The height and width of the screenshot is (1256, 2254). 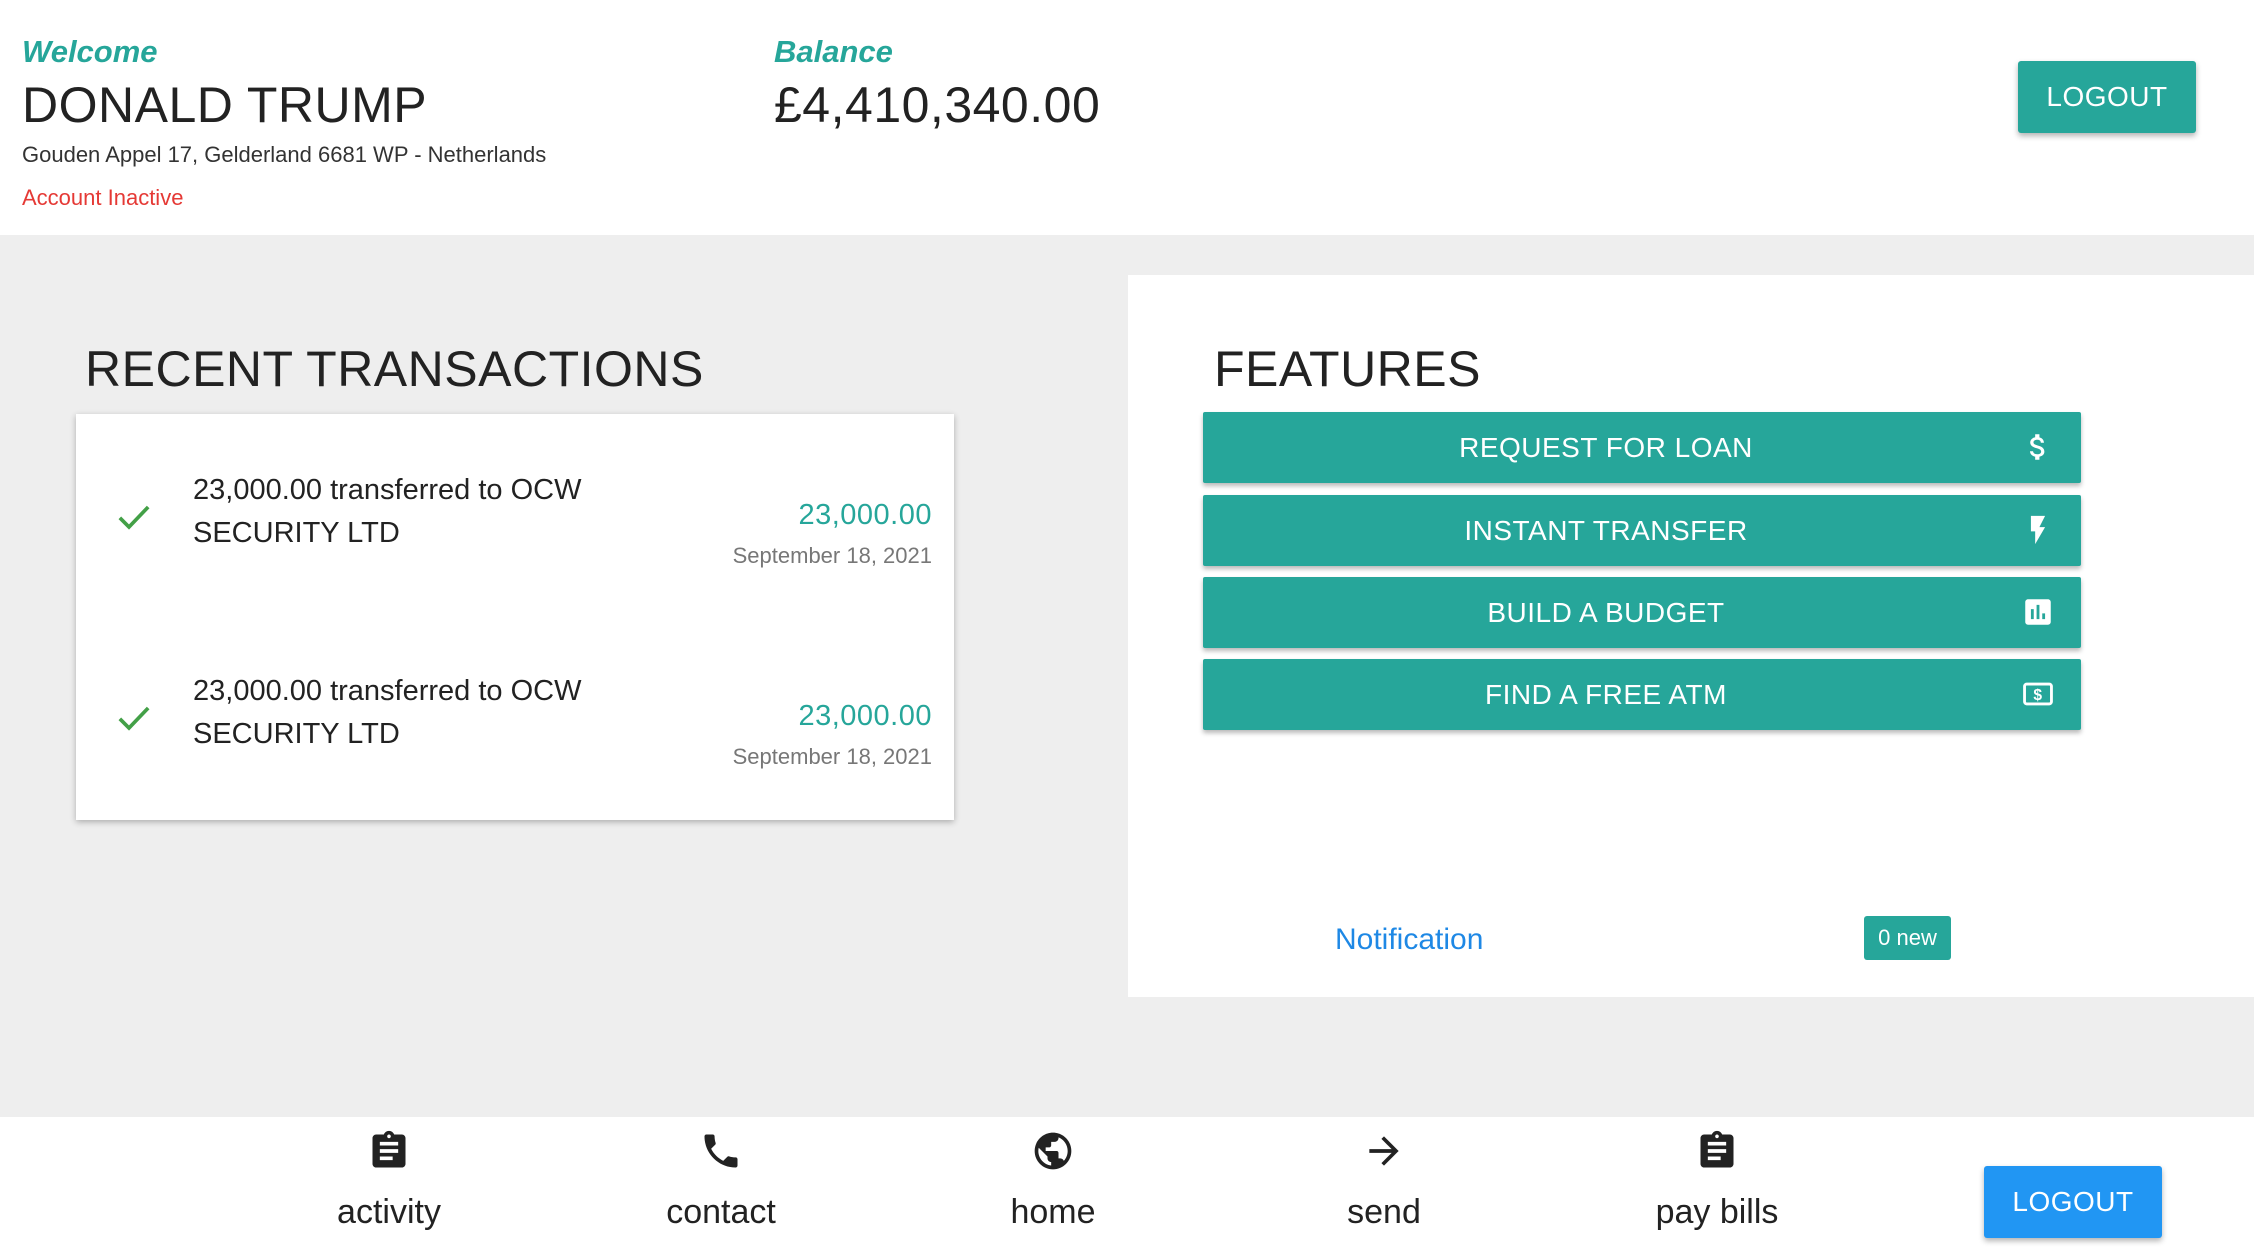 I want to click on globe-icon, so click(x=1053, y=1151).